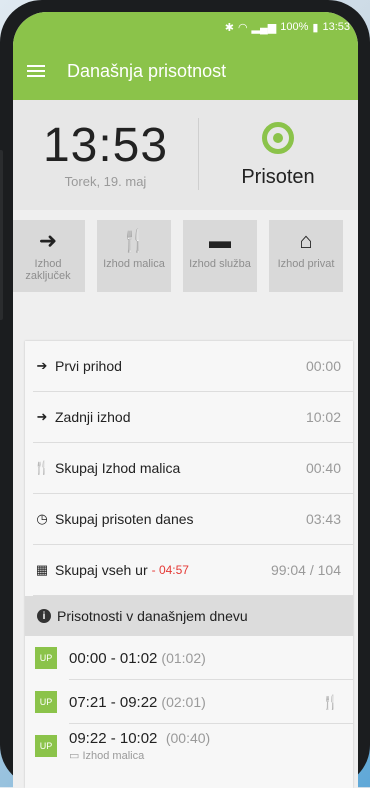 This screenshot has width=370, height=788. Describe the element at coordinates (183, 658) in the screenshot. I see `entry-duration: (01:02)` at that location.